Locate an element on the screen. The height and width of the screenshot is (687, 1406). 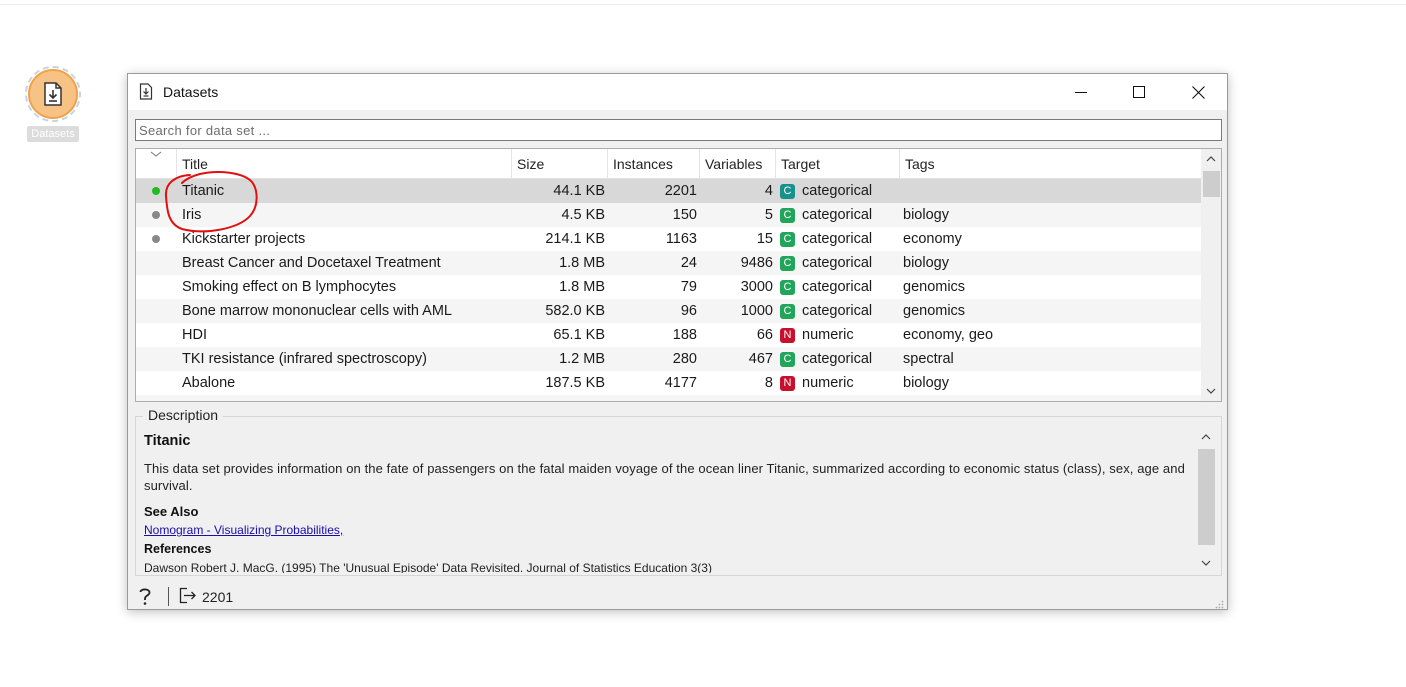
cell-variables: 467 is located at coordinates (760, 359).